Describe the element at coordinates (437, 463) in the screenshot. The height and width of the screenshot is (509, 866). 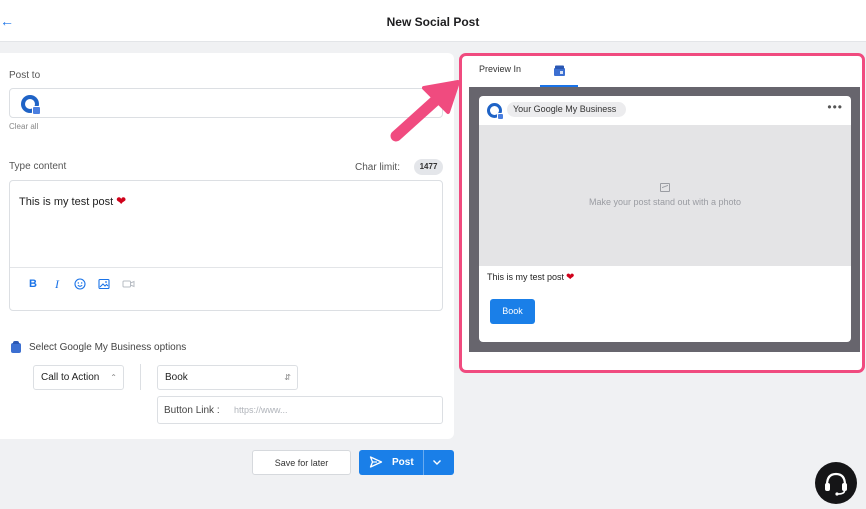
I see `chevron-down-icon` at that location.